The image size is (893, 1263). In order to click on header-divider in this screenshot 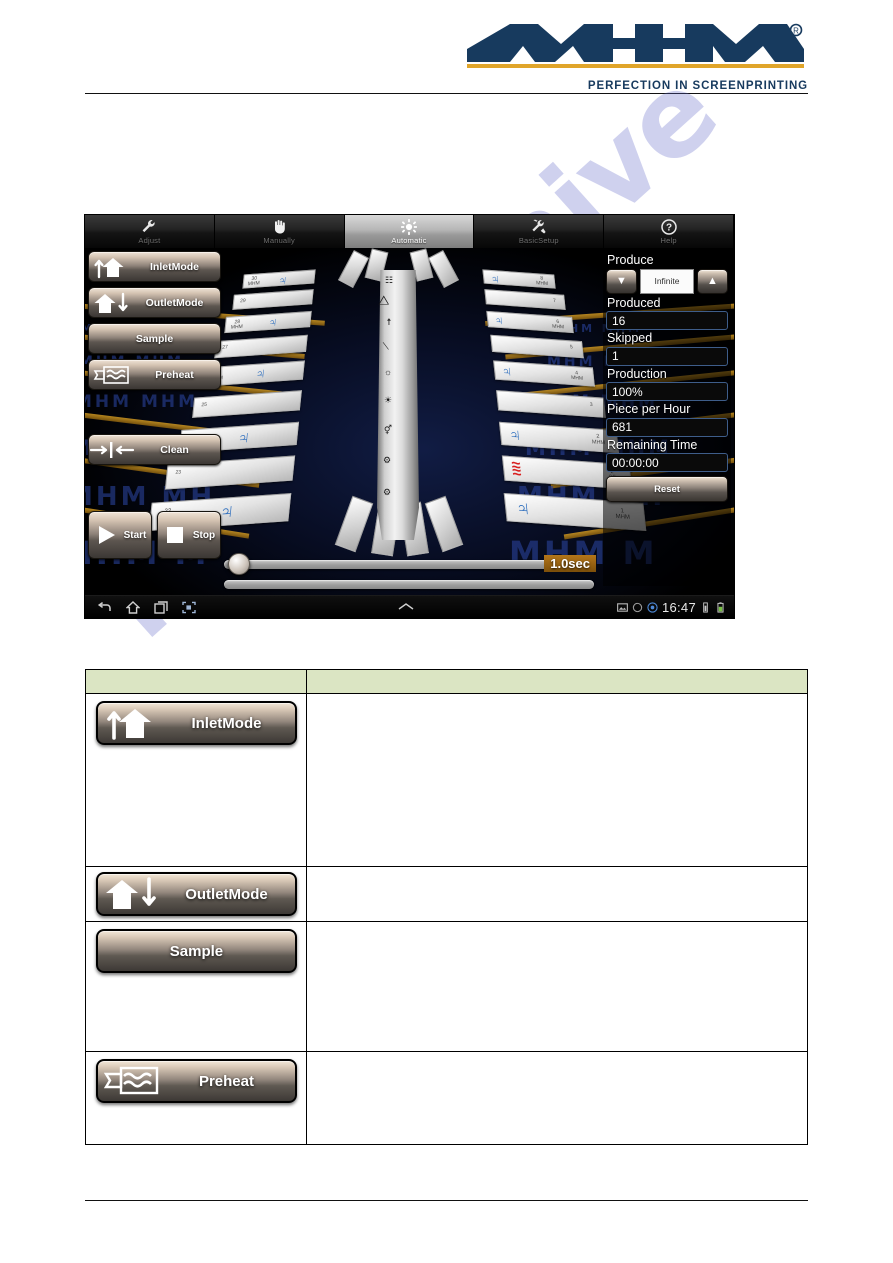, I will do `click(446, 93)`.